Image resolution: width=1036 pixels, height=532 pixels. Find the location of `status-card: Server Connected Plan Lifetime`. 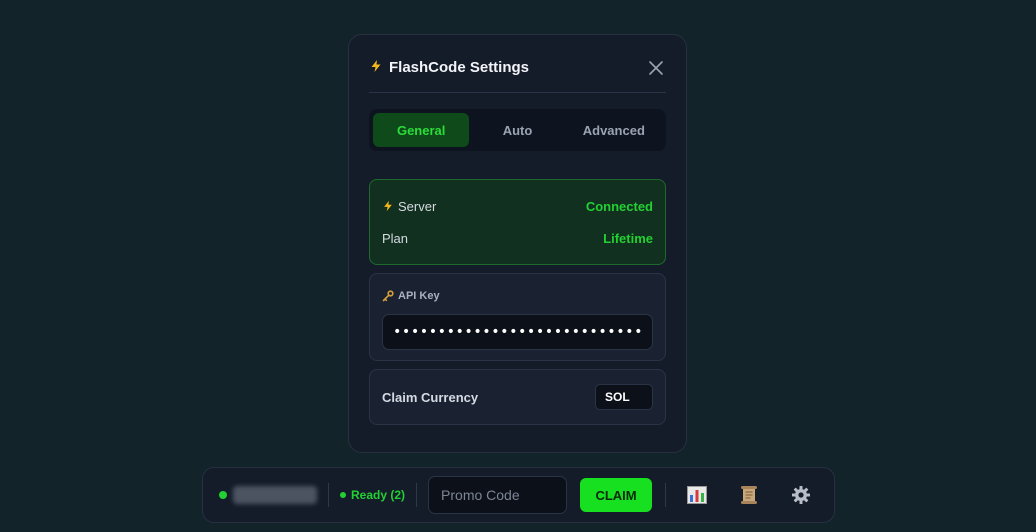

status-card: Server Connected Plan Lifetime is located at coordinates (517, 222).